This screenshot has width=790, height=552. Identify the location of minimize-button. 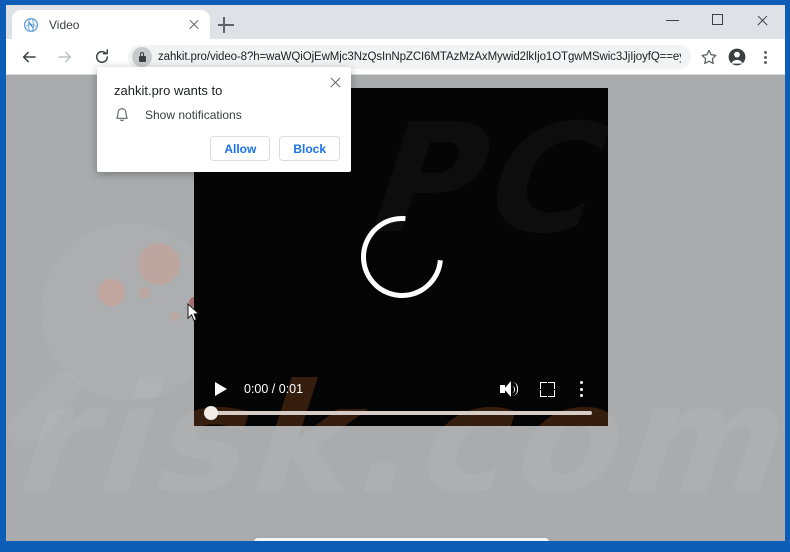
(672, 20).